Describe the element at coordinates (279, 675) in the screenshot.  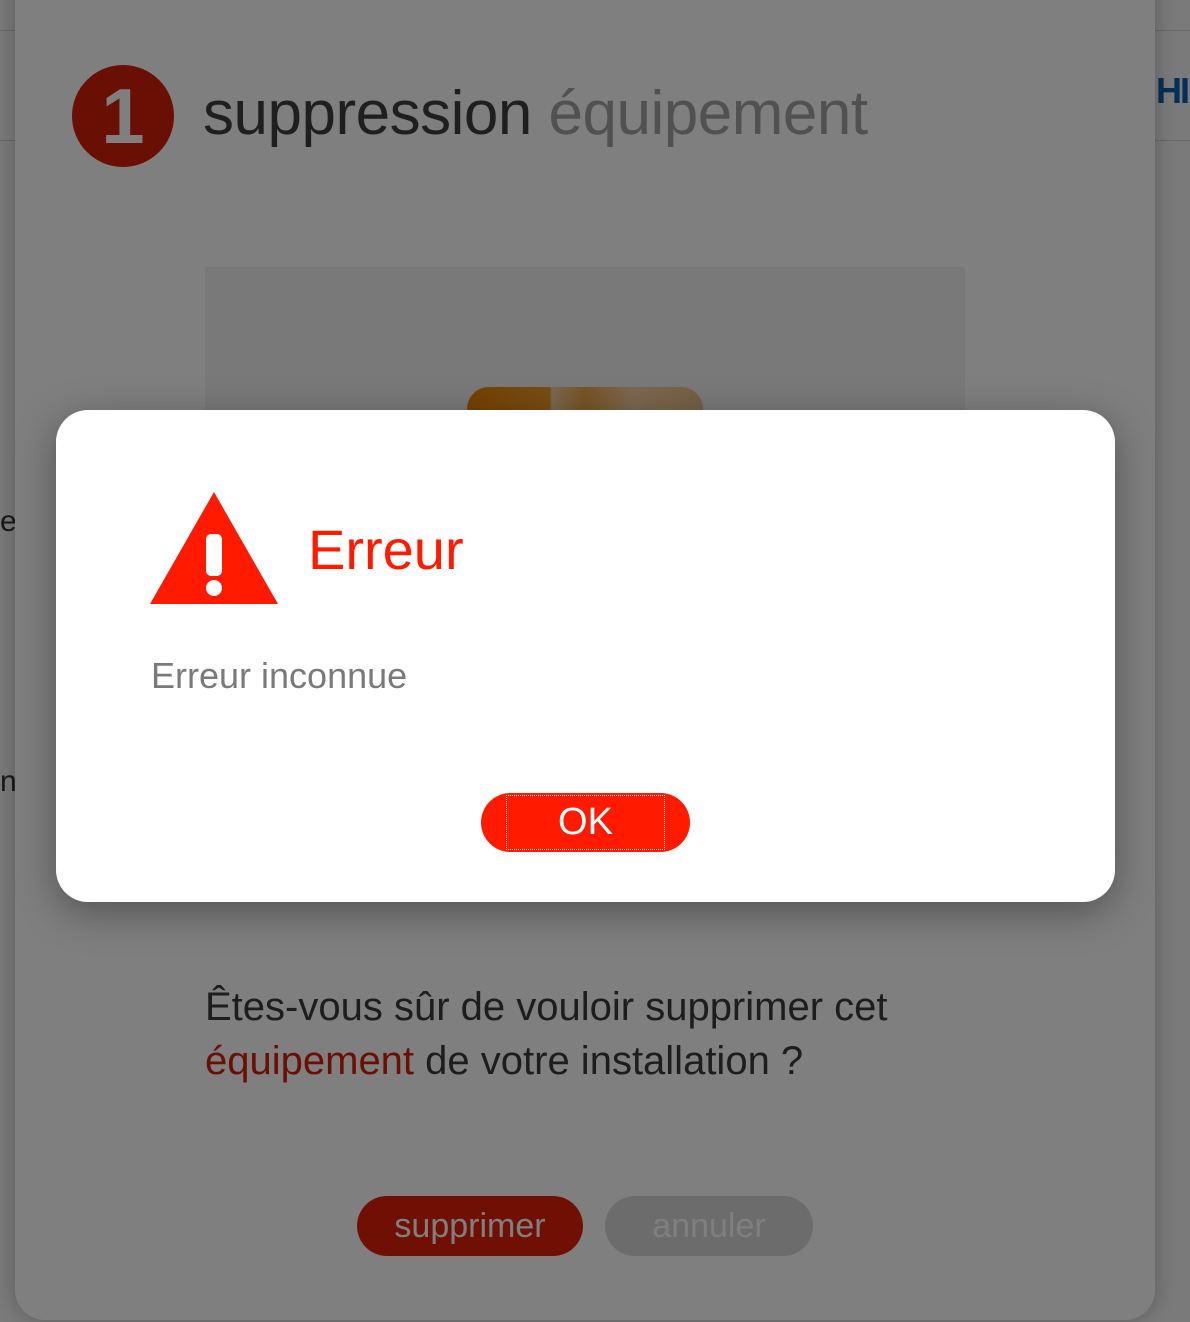
I see `alert-message: Erreur inconnue` at that location.